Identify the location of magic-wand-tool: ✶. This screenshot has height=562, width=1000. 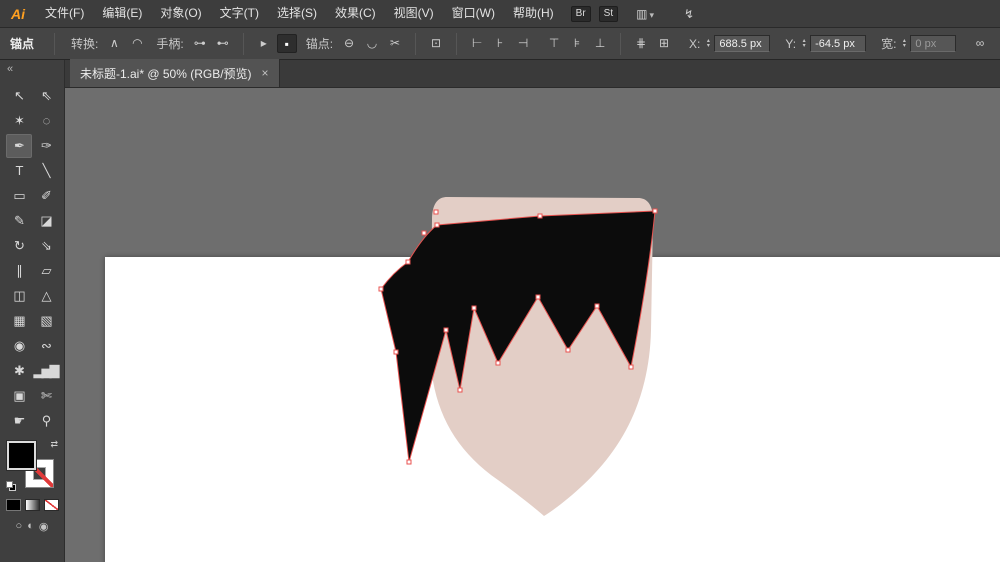
(19, 121).